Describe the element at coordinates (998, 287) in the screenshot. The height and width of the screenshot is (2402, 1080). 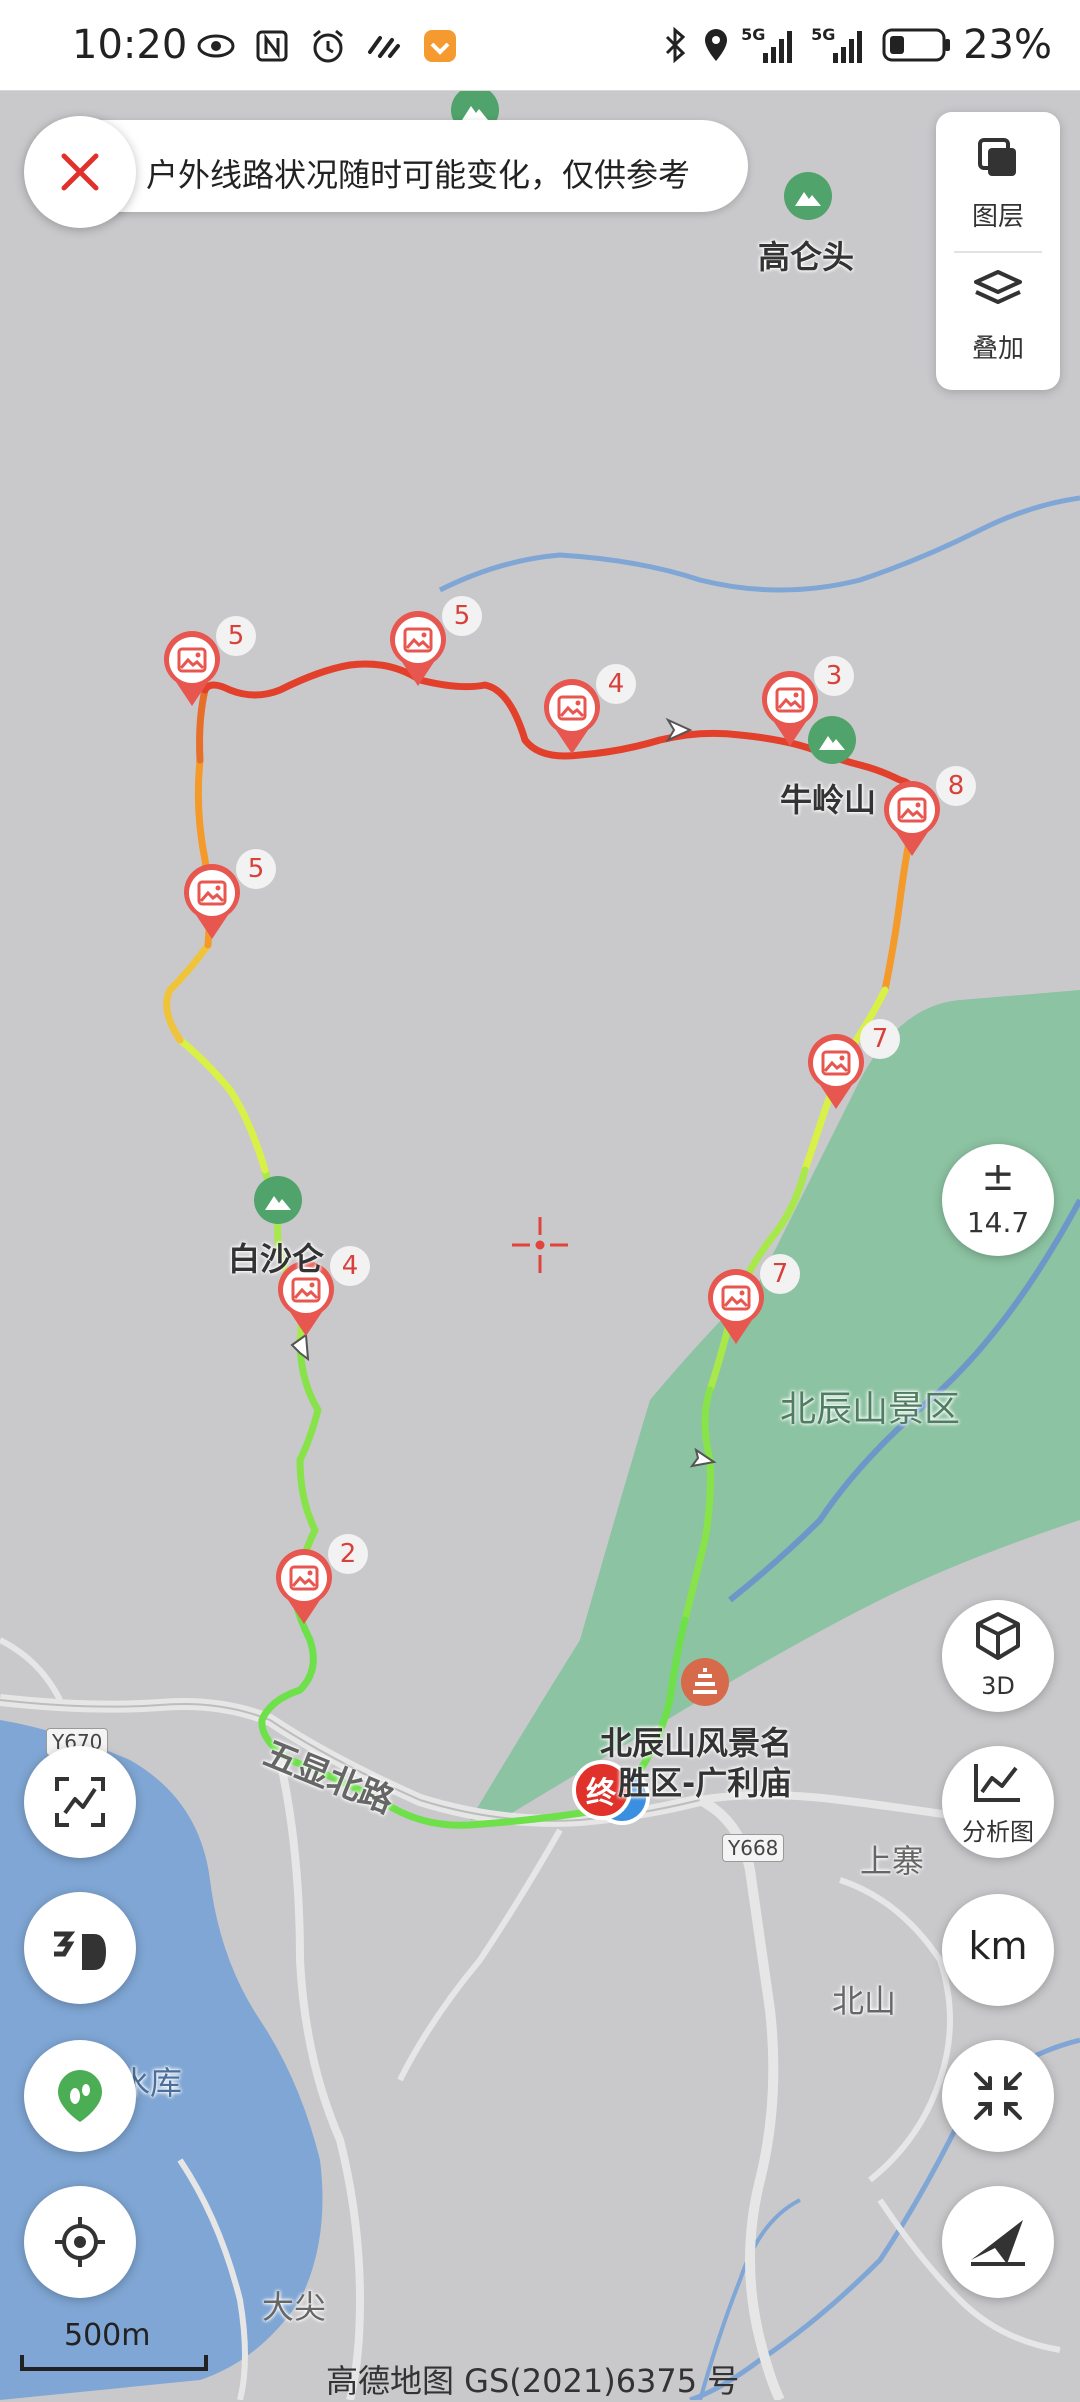
I see `overlay-icon` at that location.